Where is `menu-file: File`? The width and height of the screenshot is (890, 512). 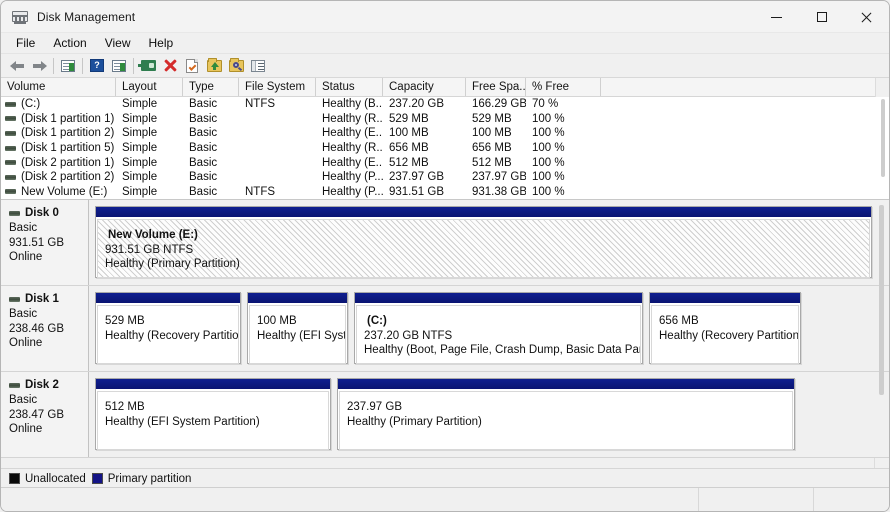 menu-file: File is located at coordinates (25, 43).